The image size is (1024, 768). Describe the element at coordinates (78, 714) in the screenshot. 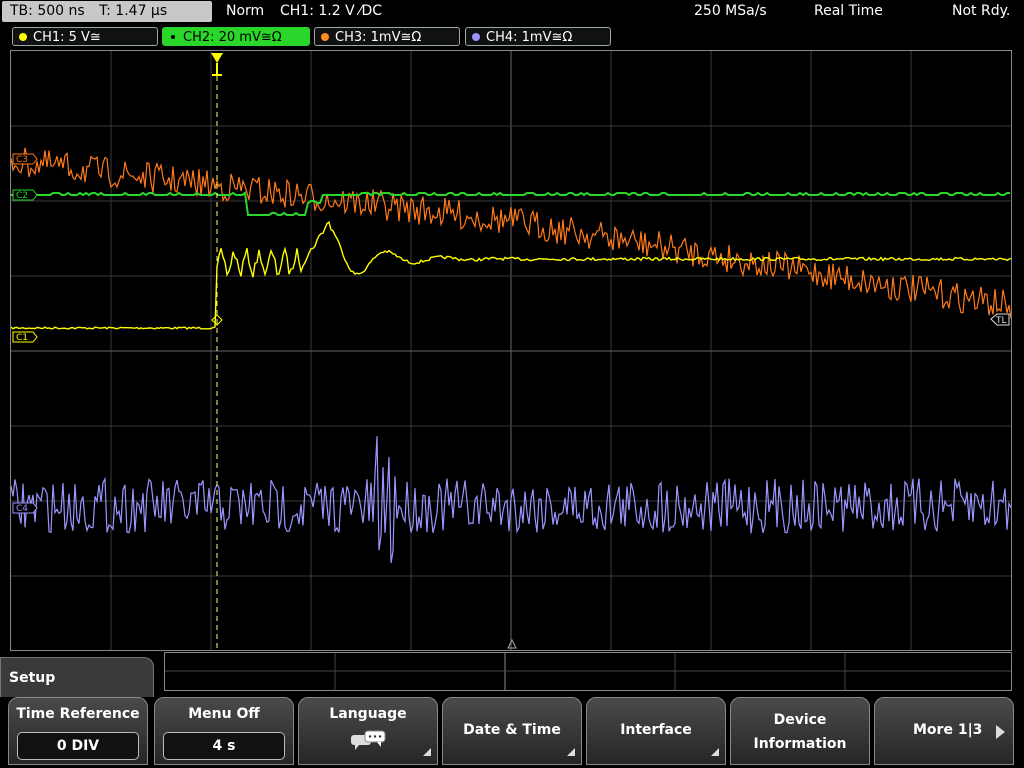

I see `time-reference-label: Time Reference` at that location.